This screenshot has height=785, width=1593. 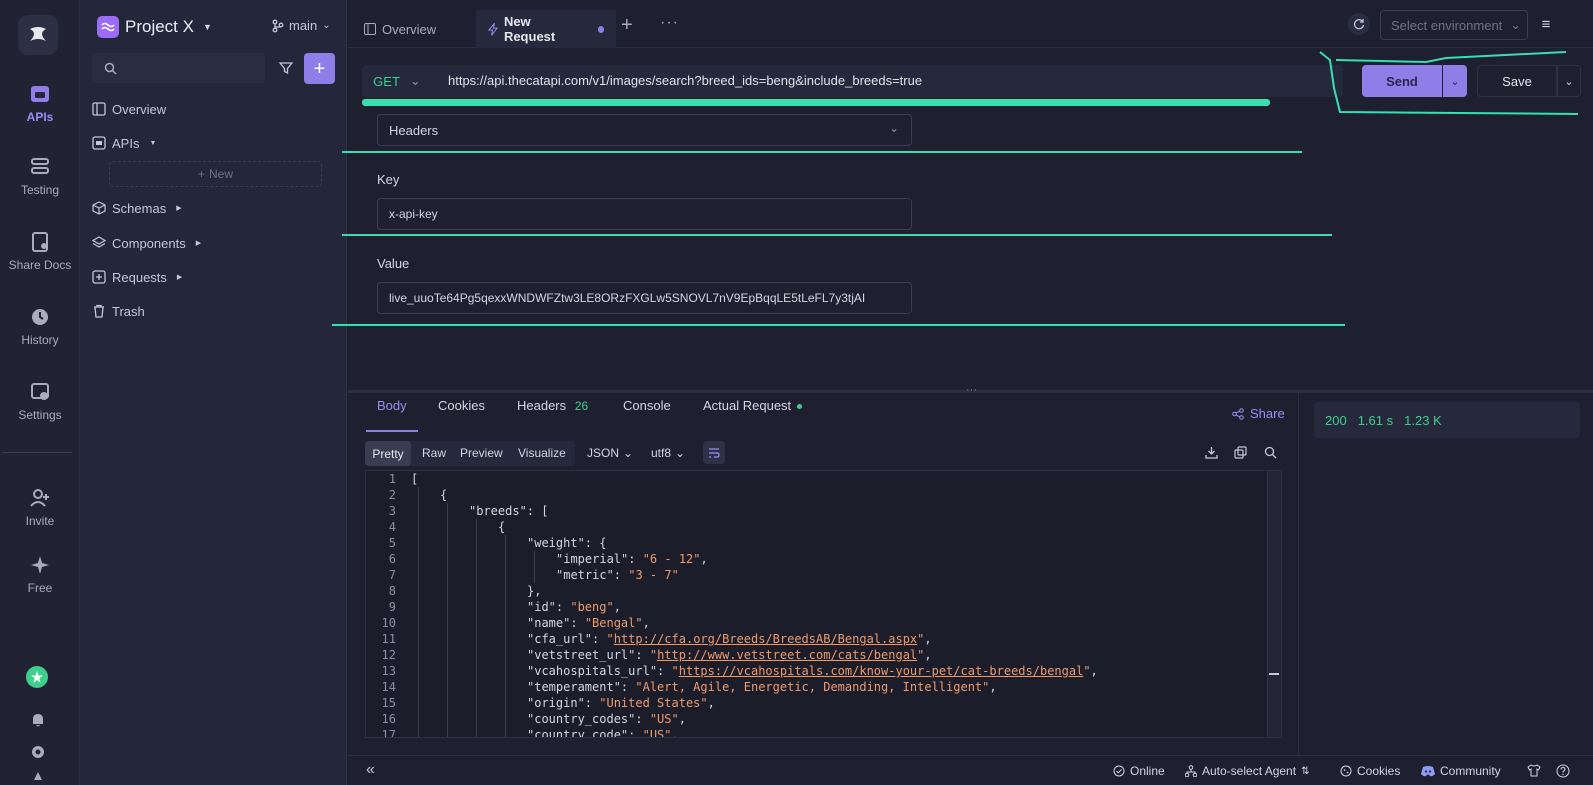 I want to click on rail-testing: Testing, so click(x=40, y=177).